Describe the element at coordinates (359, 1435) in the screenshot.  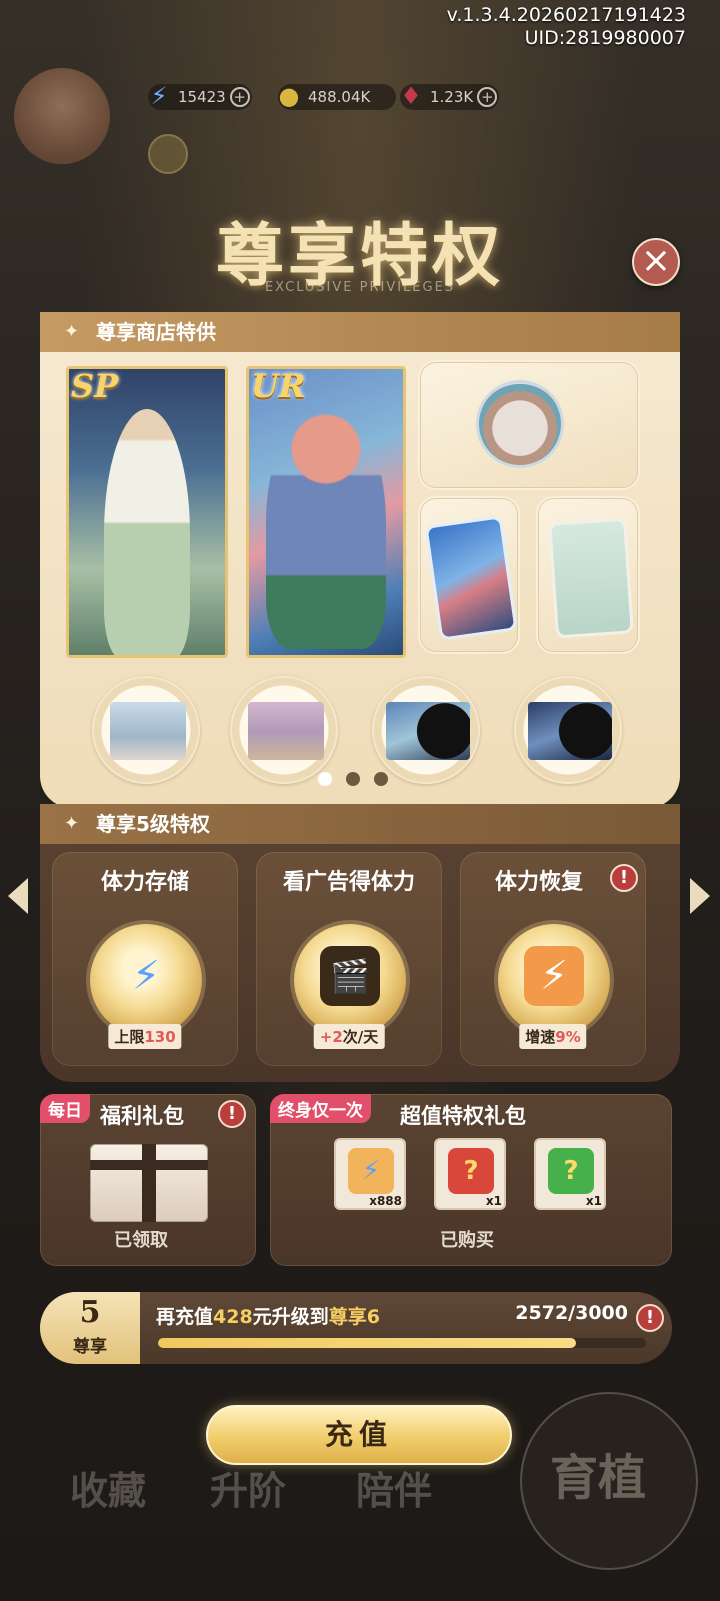
I see `recharge-button: 充值` at that location.